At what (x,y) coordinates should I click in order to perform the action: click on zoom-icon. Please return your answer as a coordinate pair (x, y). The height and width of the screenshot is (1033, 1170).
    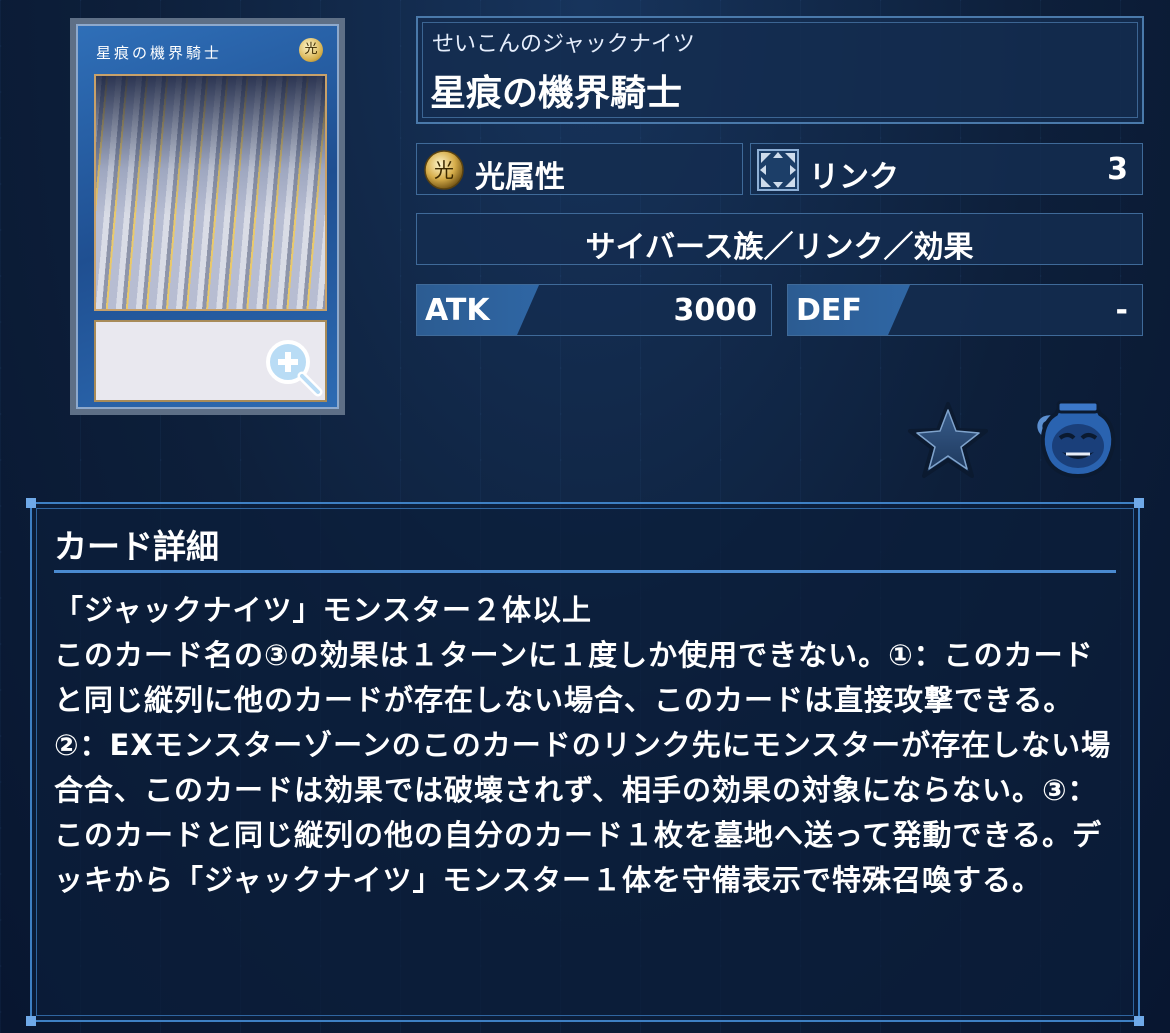
    Looking at the image, I should click on (293, 367).